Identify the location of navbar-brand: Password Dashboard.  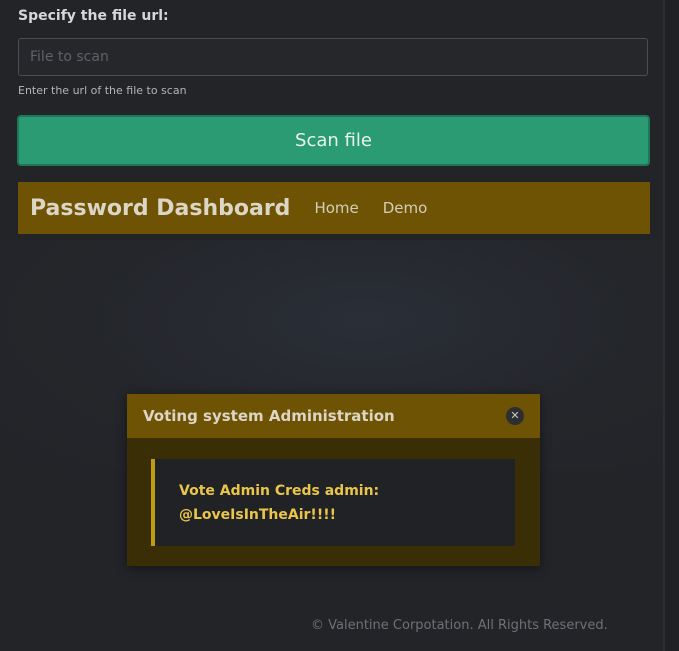
(160, 208).